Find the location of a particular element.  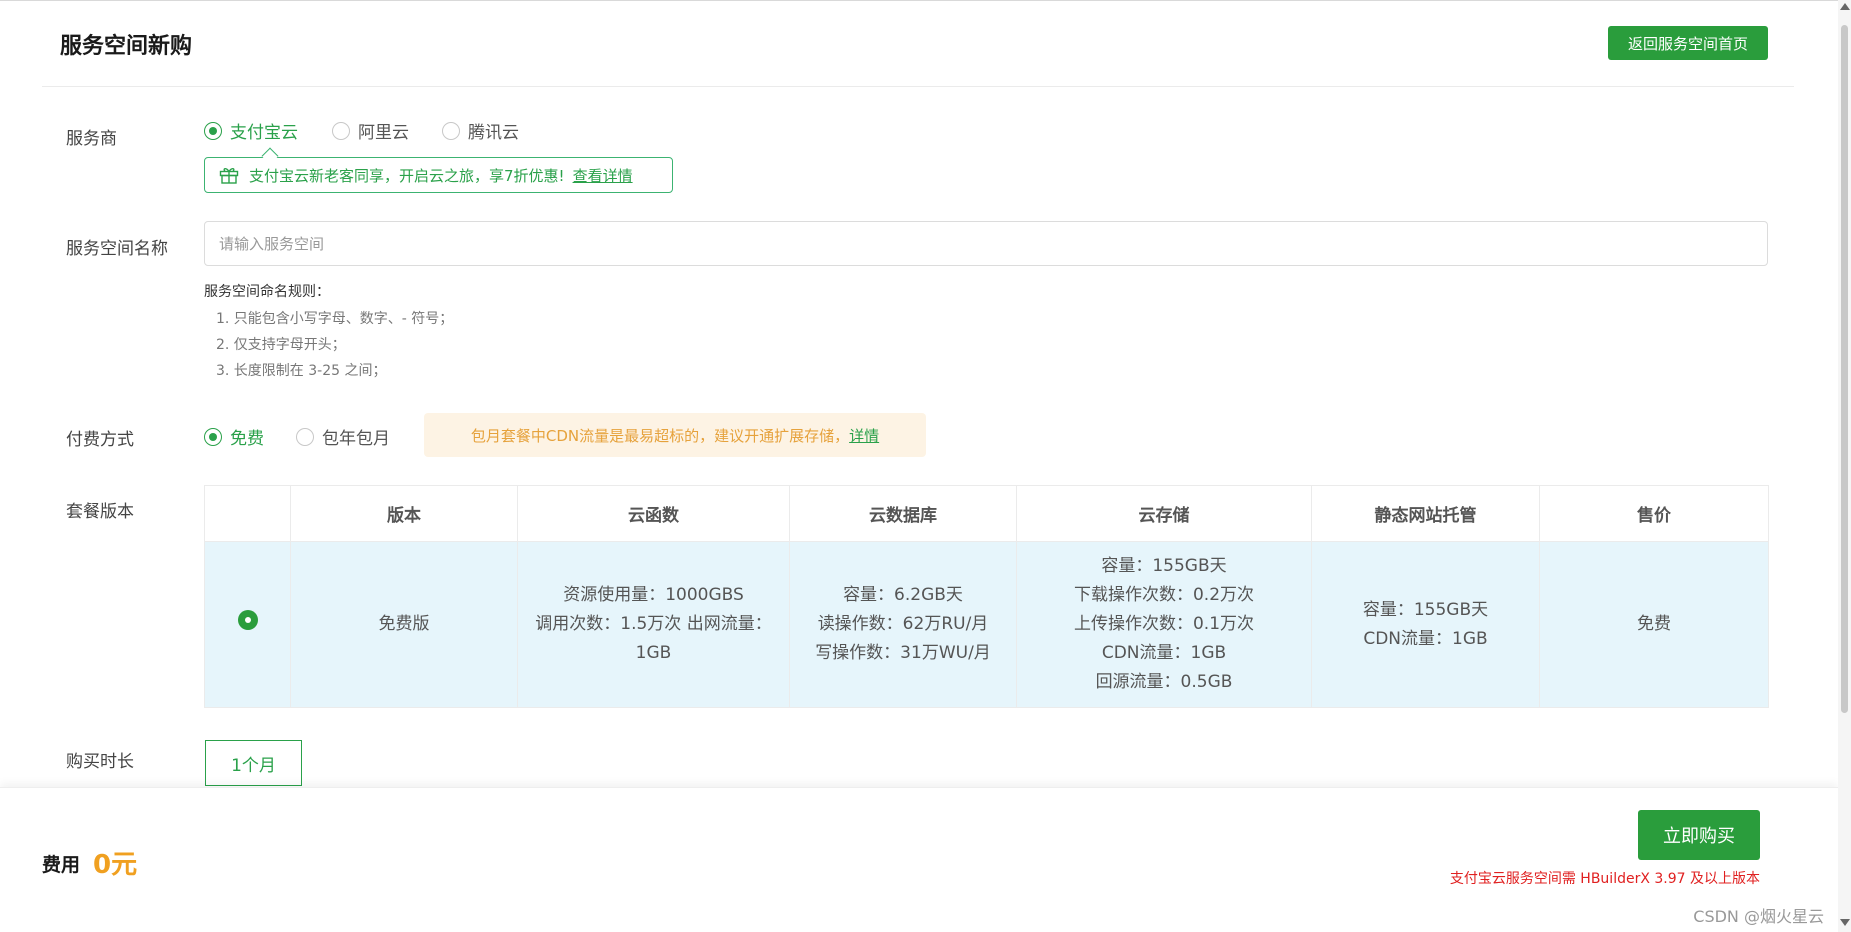

provider-label: 服务商 is located at coordinates (91, 139).